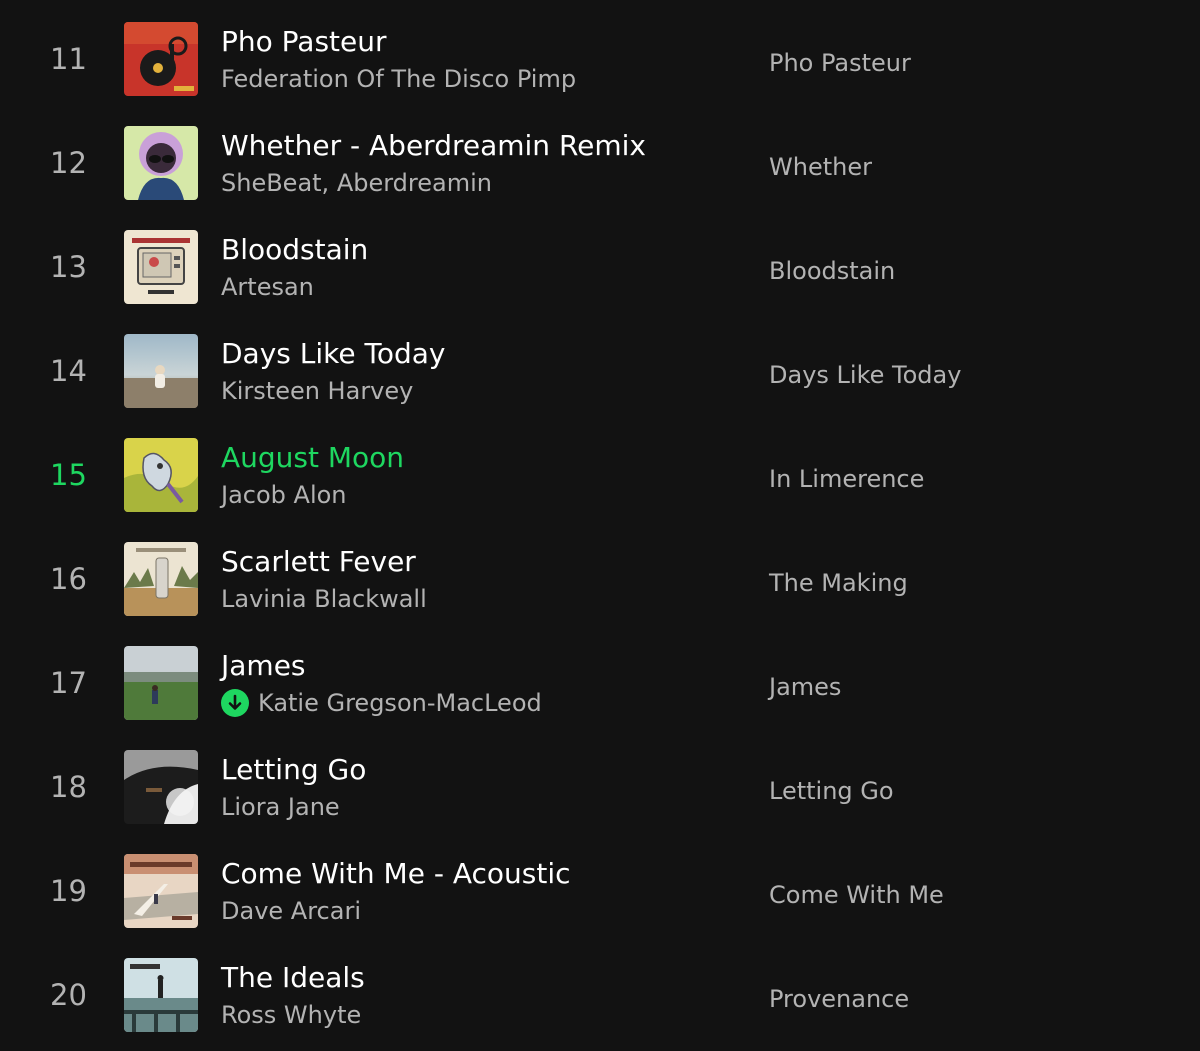 The width and height of the screenshot is (1200, 1051). Describe the element at coordinates (600, 682) in the screenshot. I see `track-row: 17 James Katie Gregson-MacLeod James` at that location.